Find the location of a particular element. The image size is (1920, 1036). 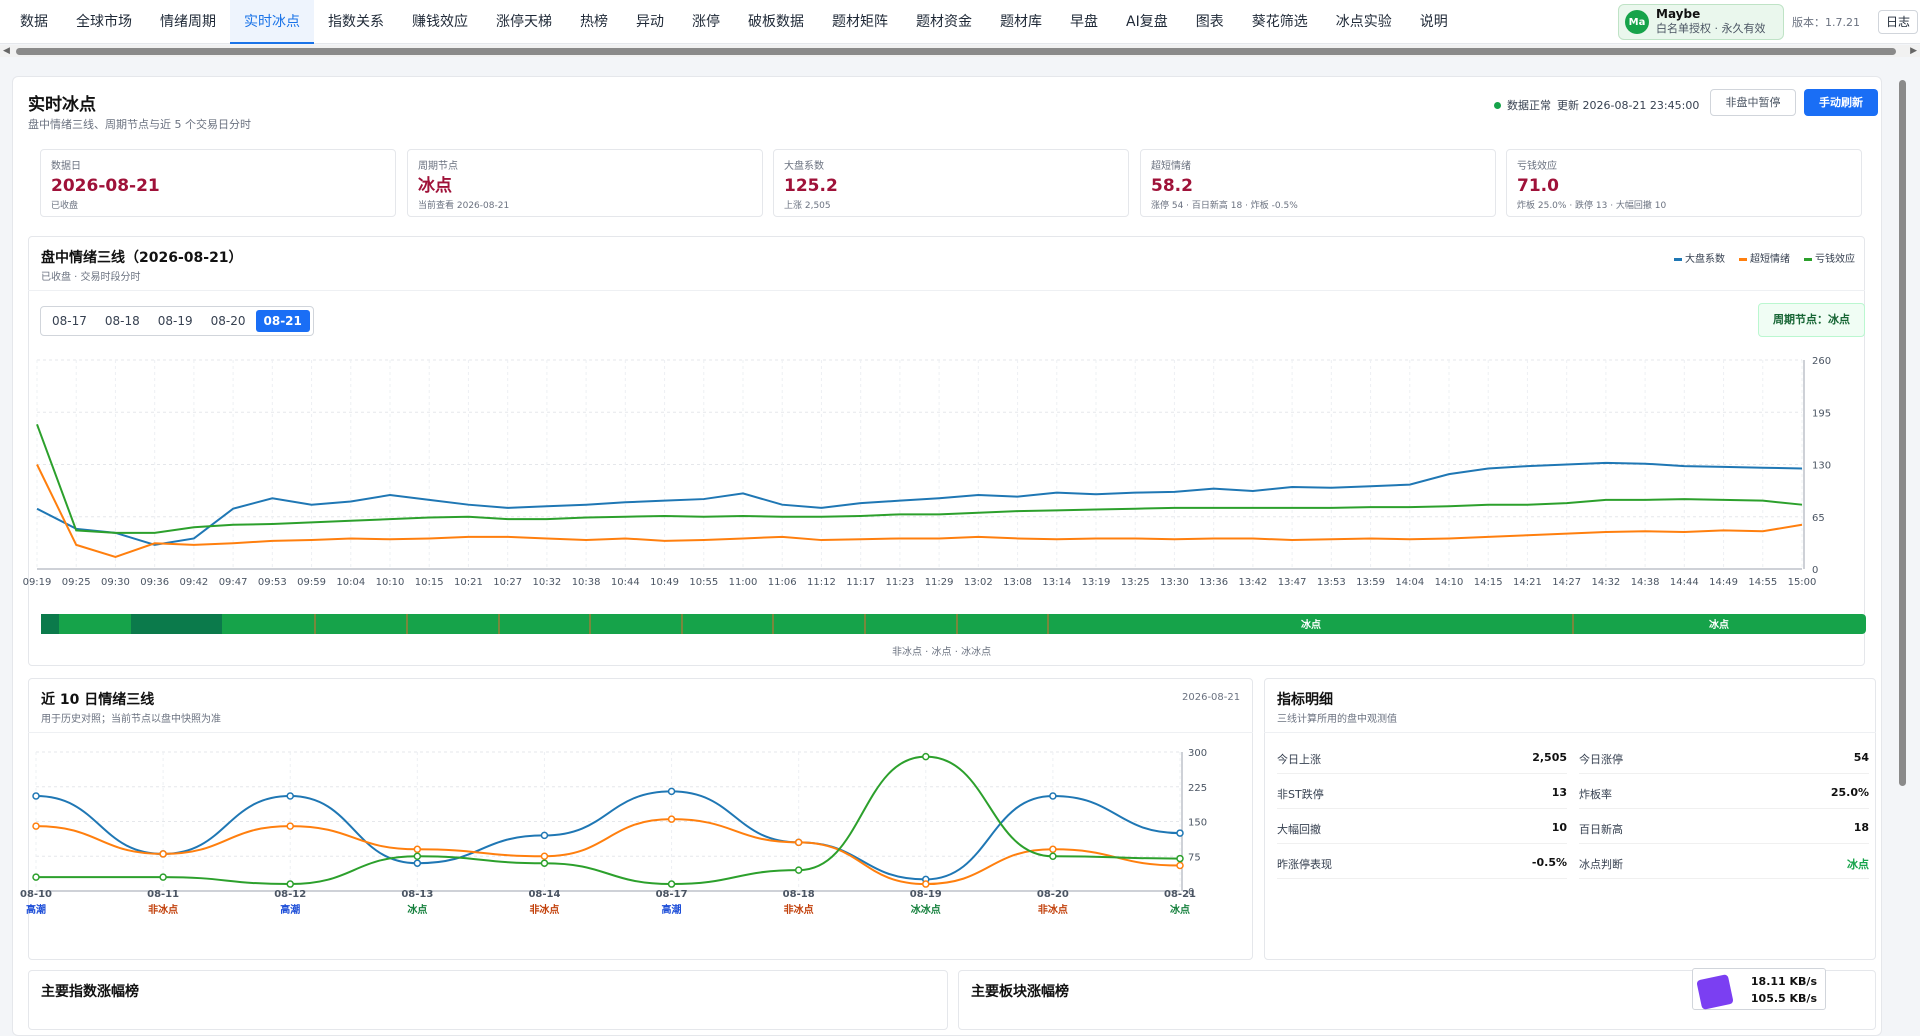

upload-speed: 18.11 KB/s is located at coordinates (1784, 981).